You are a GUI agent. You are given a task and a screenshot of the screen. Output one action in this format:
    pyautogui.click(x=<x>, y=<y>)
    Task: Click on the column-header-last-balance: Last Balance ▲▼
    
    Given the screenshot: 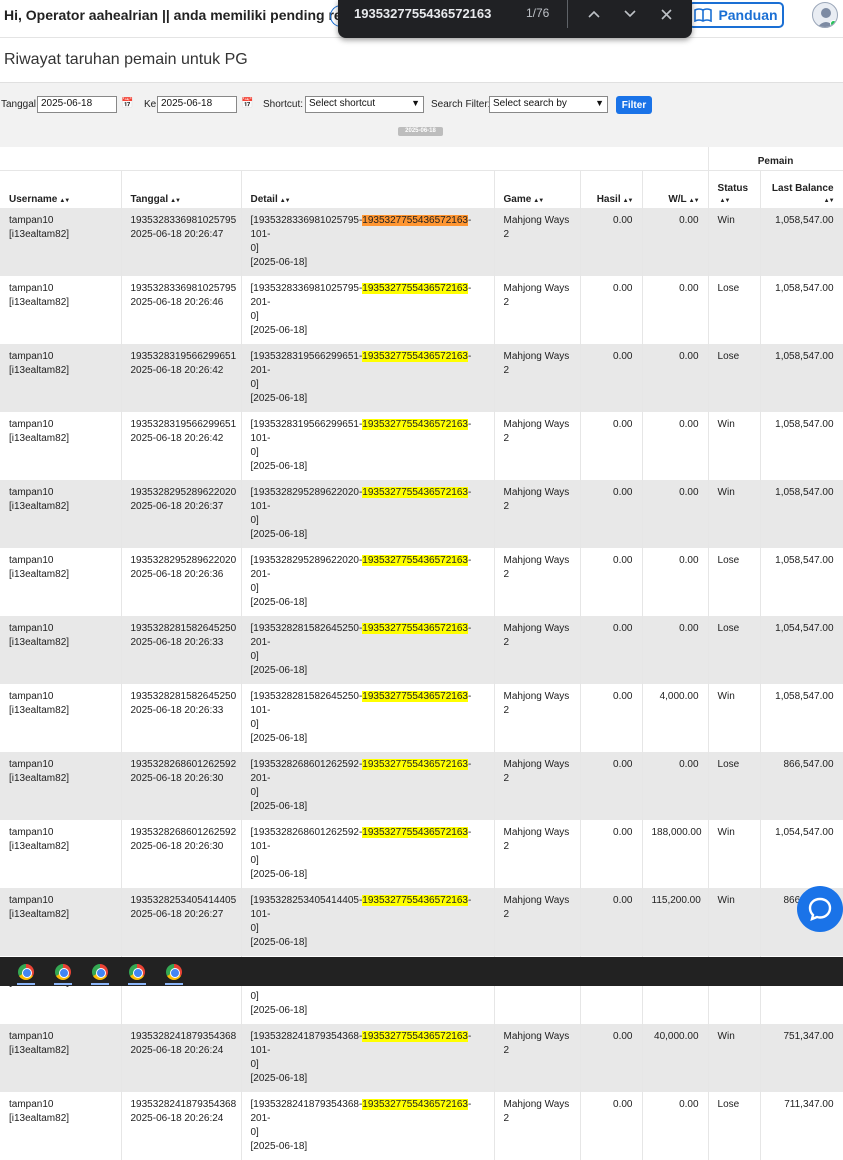 What is the action you would take?
    pyautogui.click(x=801, y=189)
    